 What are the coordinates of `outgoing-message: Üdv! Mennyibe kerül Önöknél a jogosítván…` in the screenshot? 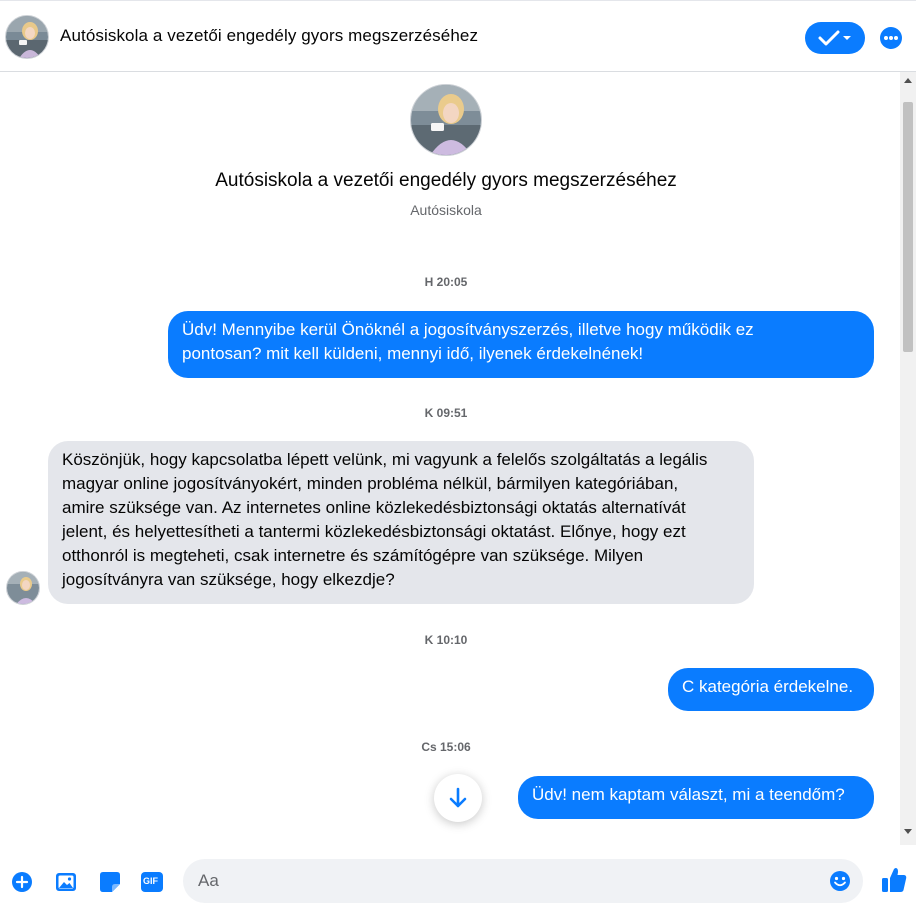 It's located at (521, 344).